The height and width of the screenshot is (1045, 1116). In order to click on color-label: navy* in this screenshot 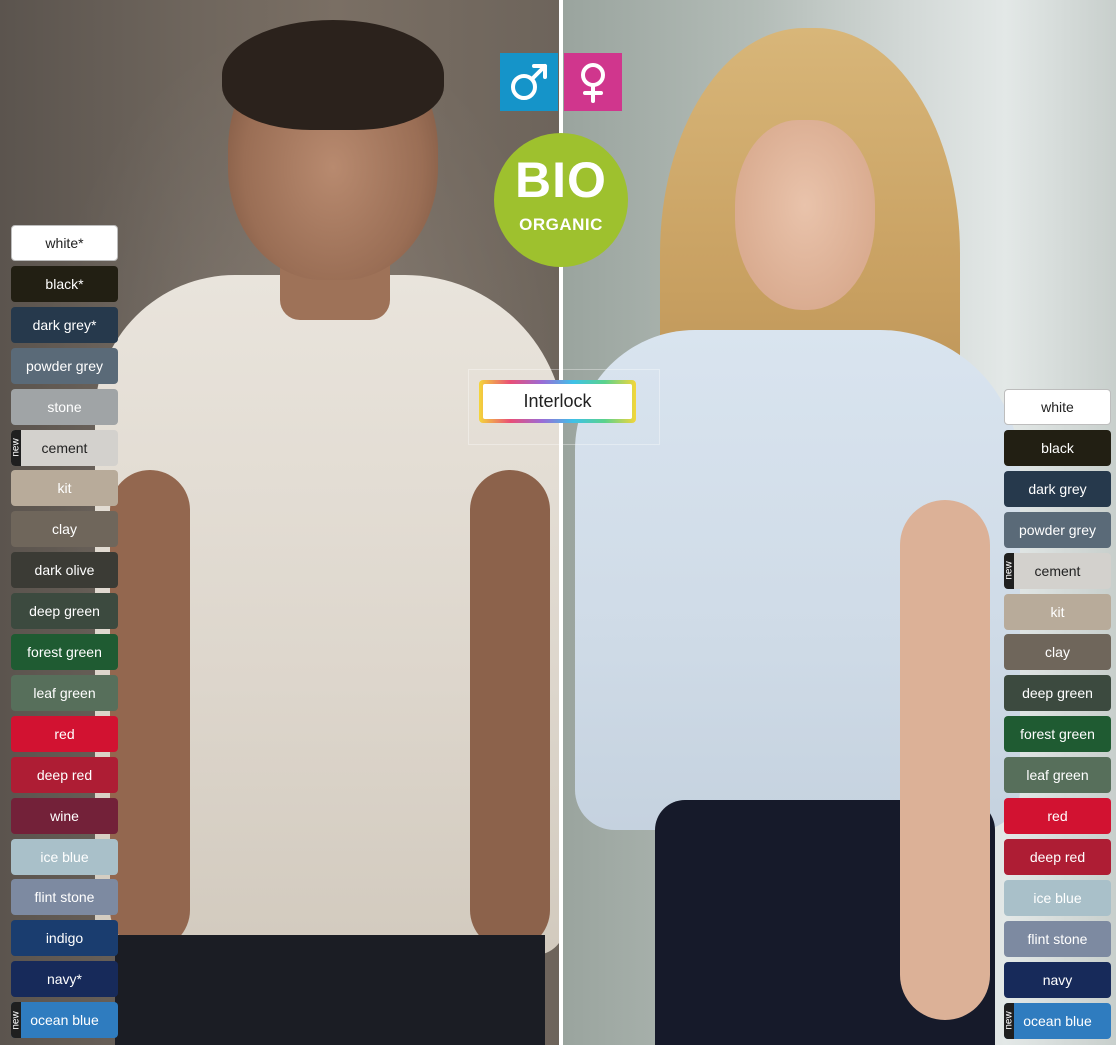, I will do `click(64, 979)`.